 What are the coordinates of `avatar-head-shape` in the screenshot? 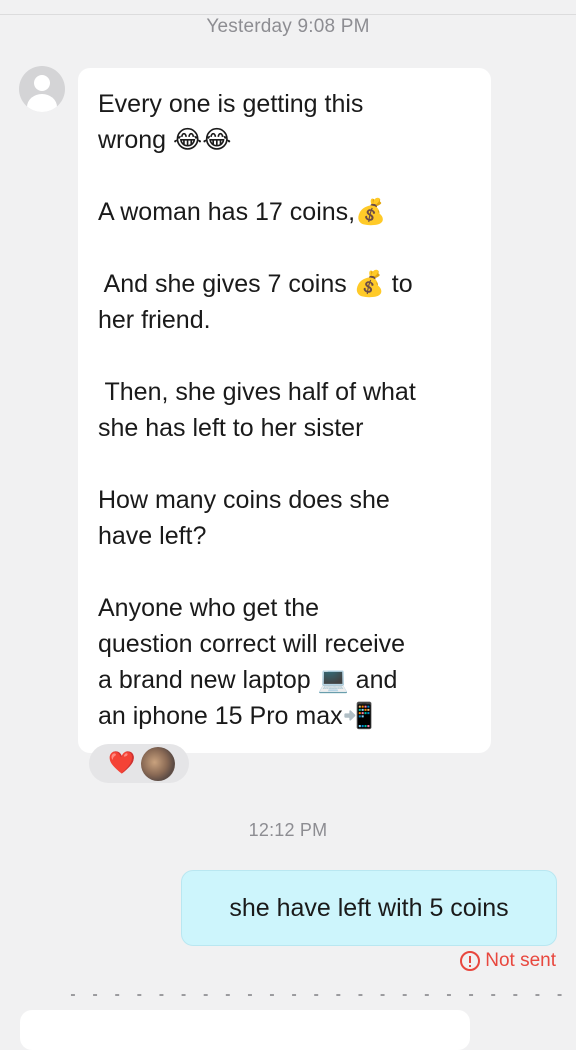 It's located at (42, 83).